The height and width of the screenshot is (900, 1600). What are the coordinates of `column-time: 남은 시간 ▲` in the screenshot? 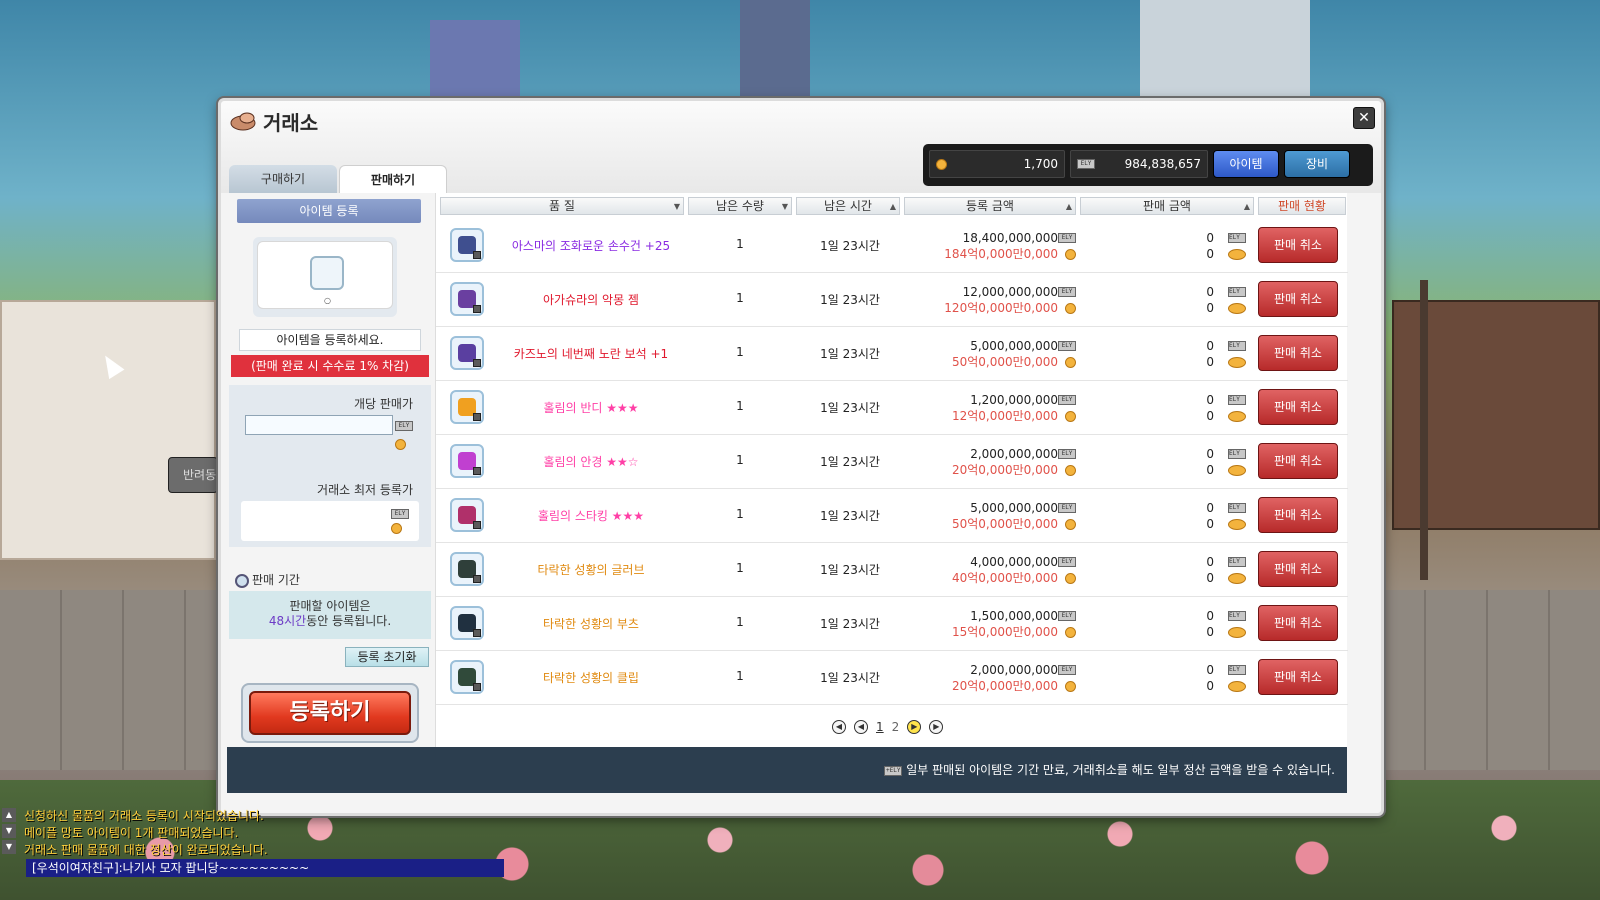 It's located at (848, 206).